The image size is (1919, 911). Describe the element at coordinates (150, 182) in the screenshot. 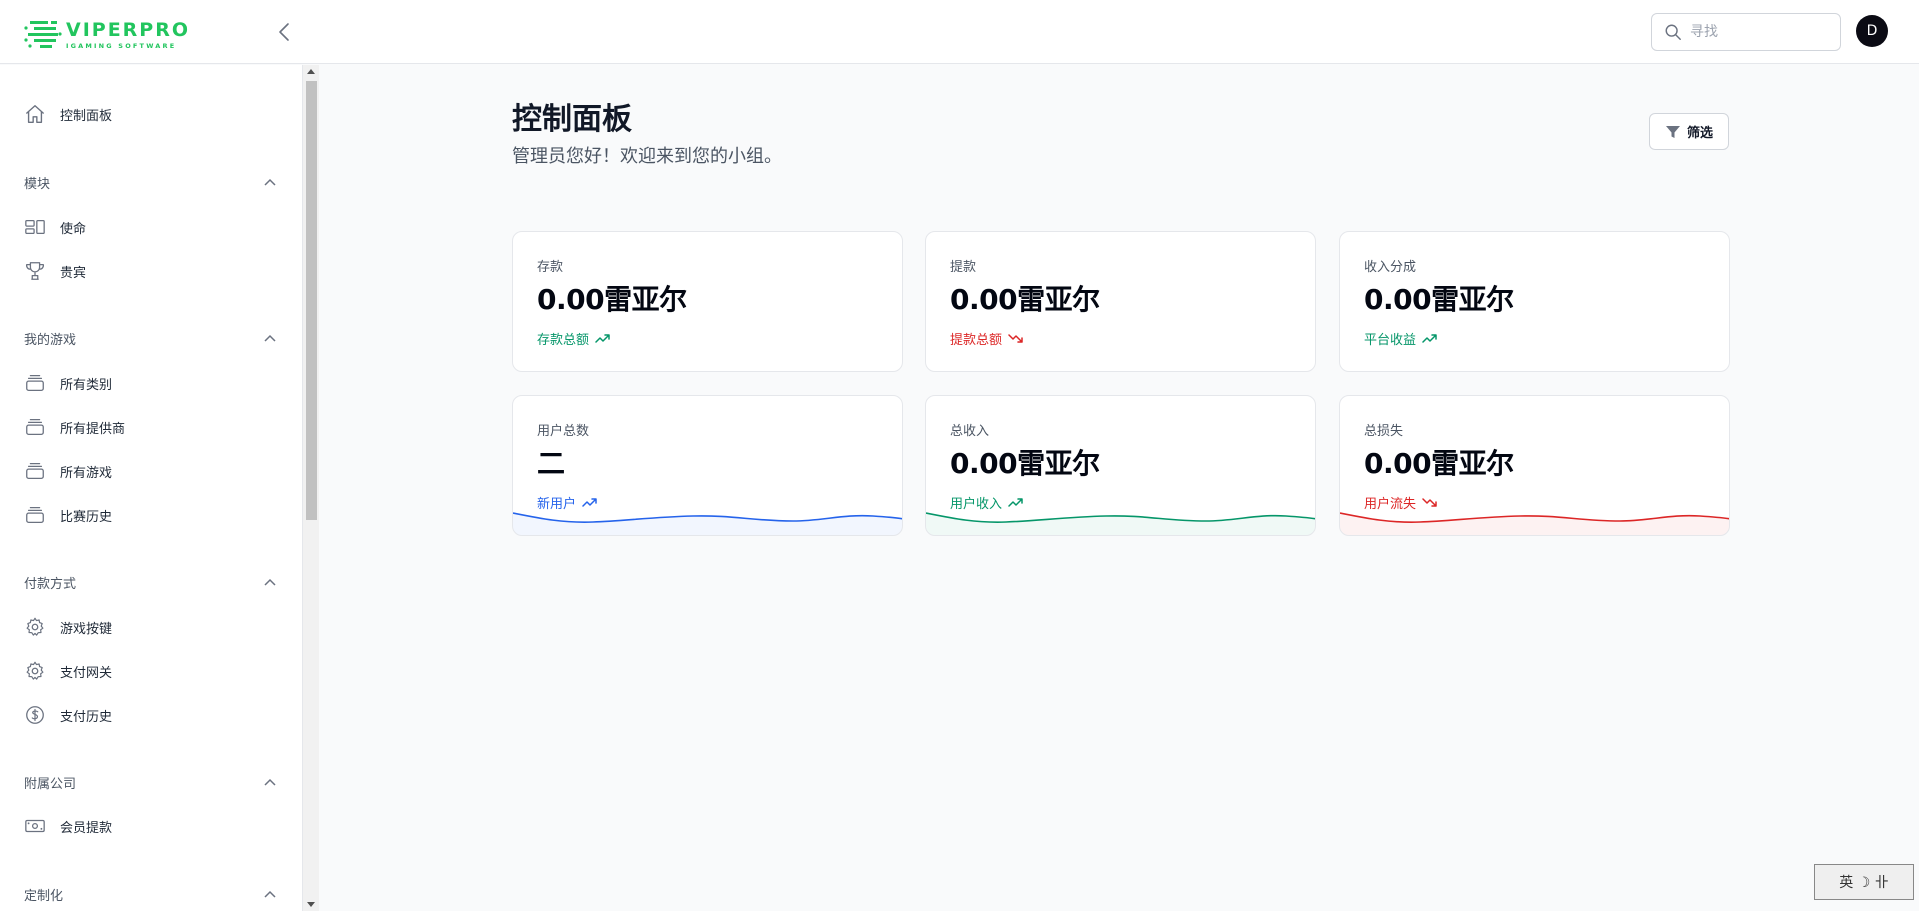

I see `section-modules: 模块` at that location.